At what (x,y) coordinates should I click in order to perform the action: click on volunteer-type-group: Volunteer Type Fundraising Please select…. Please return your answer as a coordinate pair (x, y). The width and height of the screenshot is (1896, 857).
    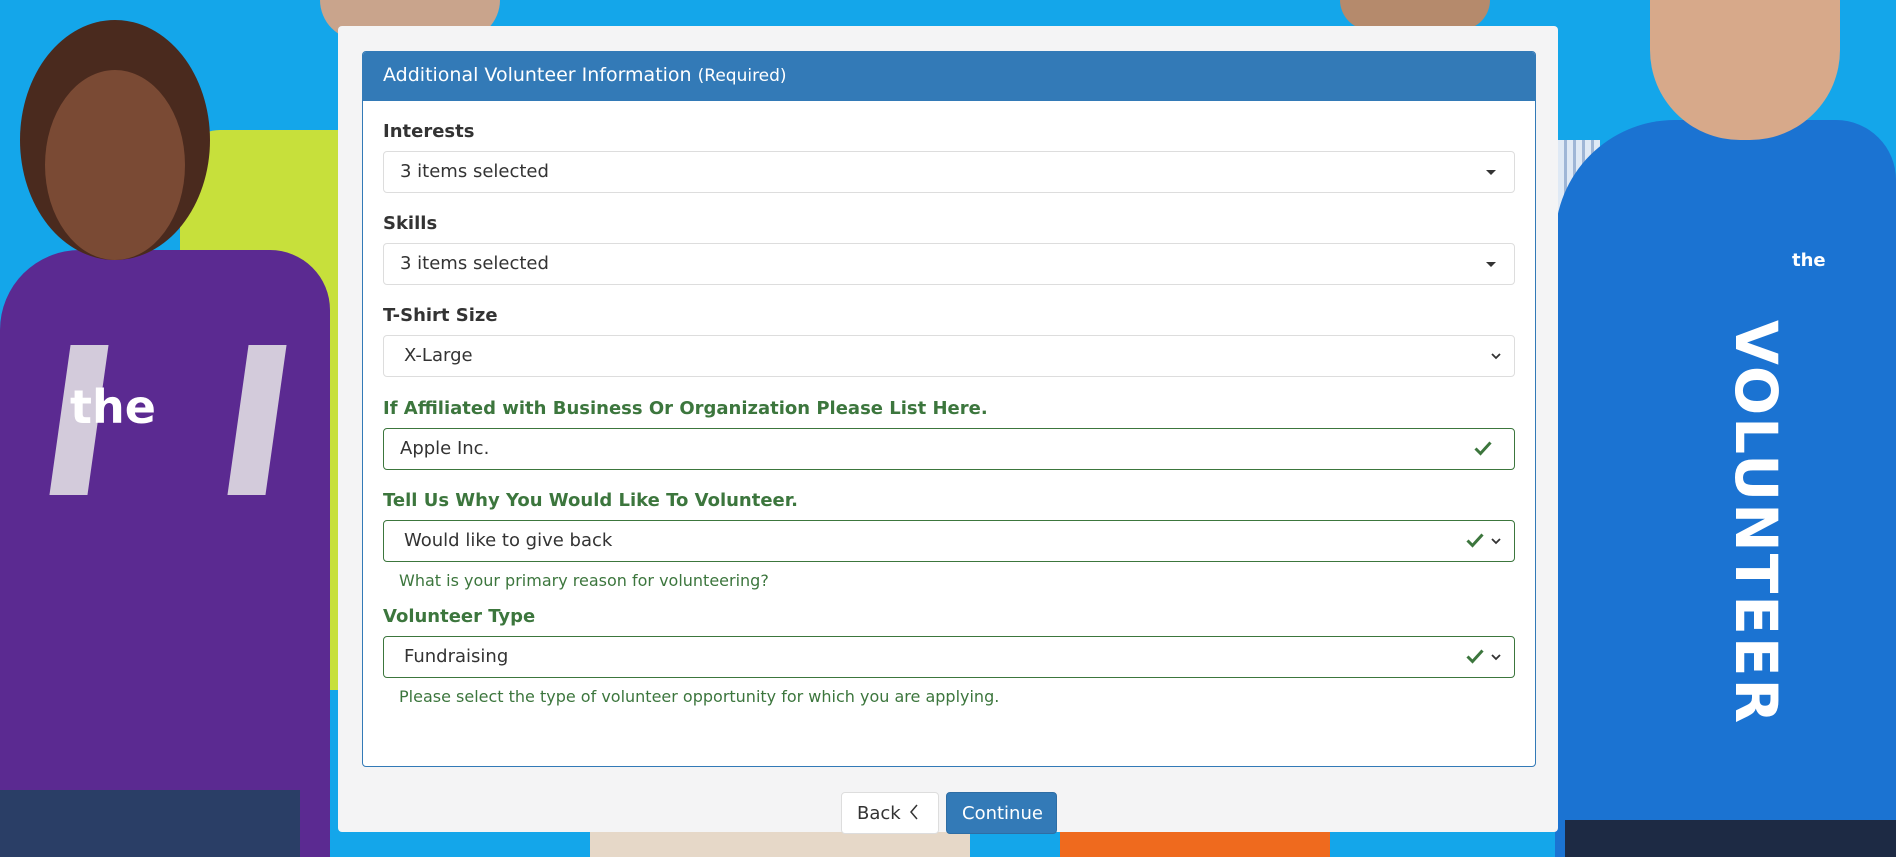
    Looking at the image, I should click on (949, 656).